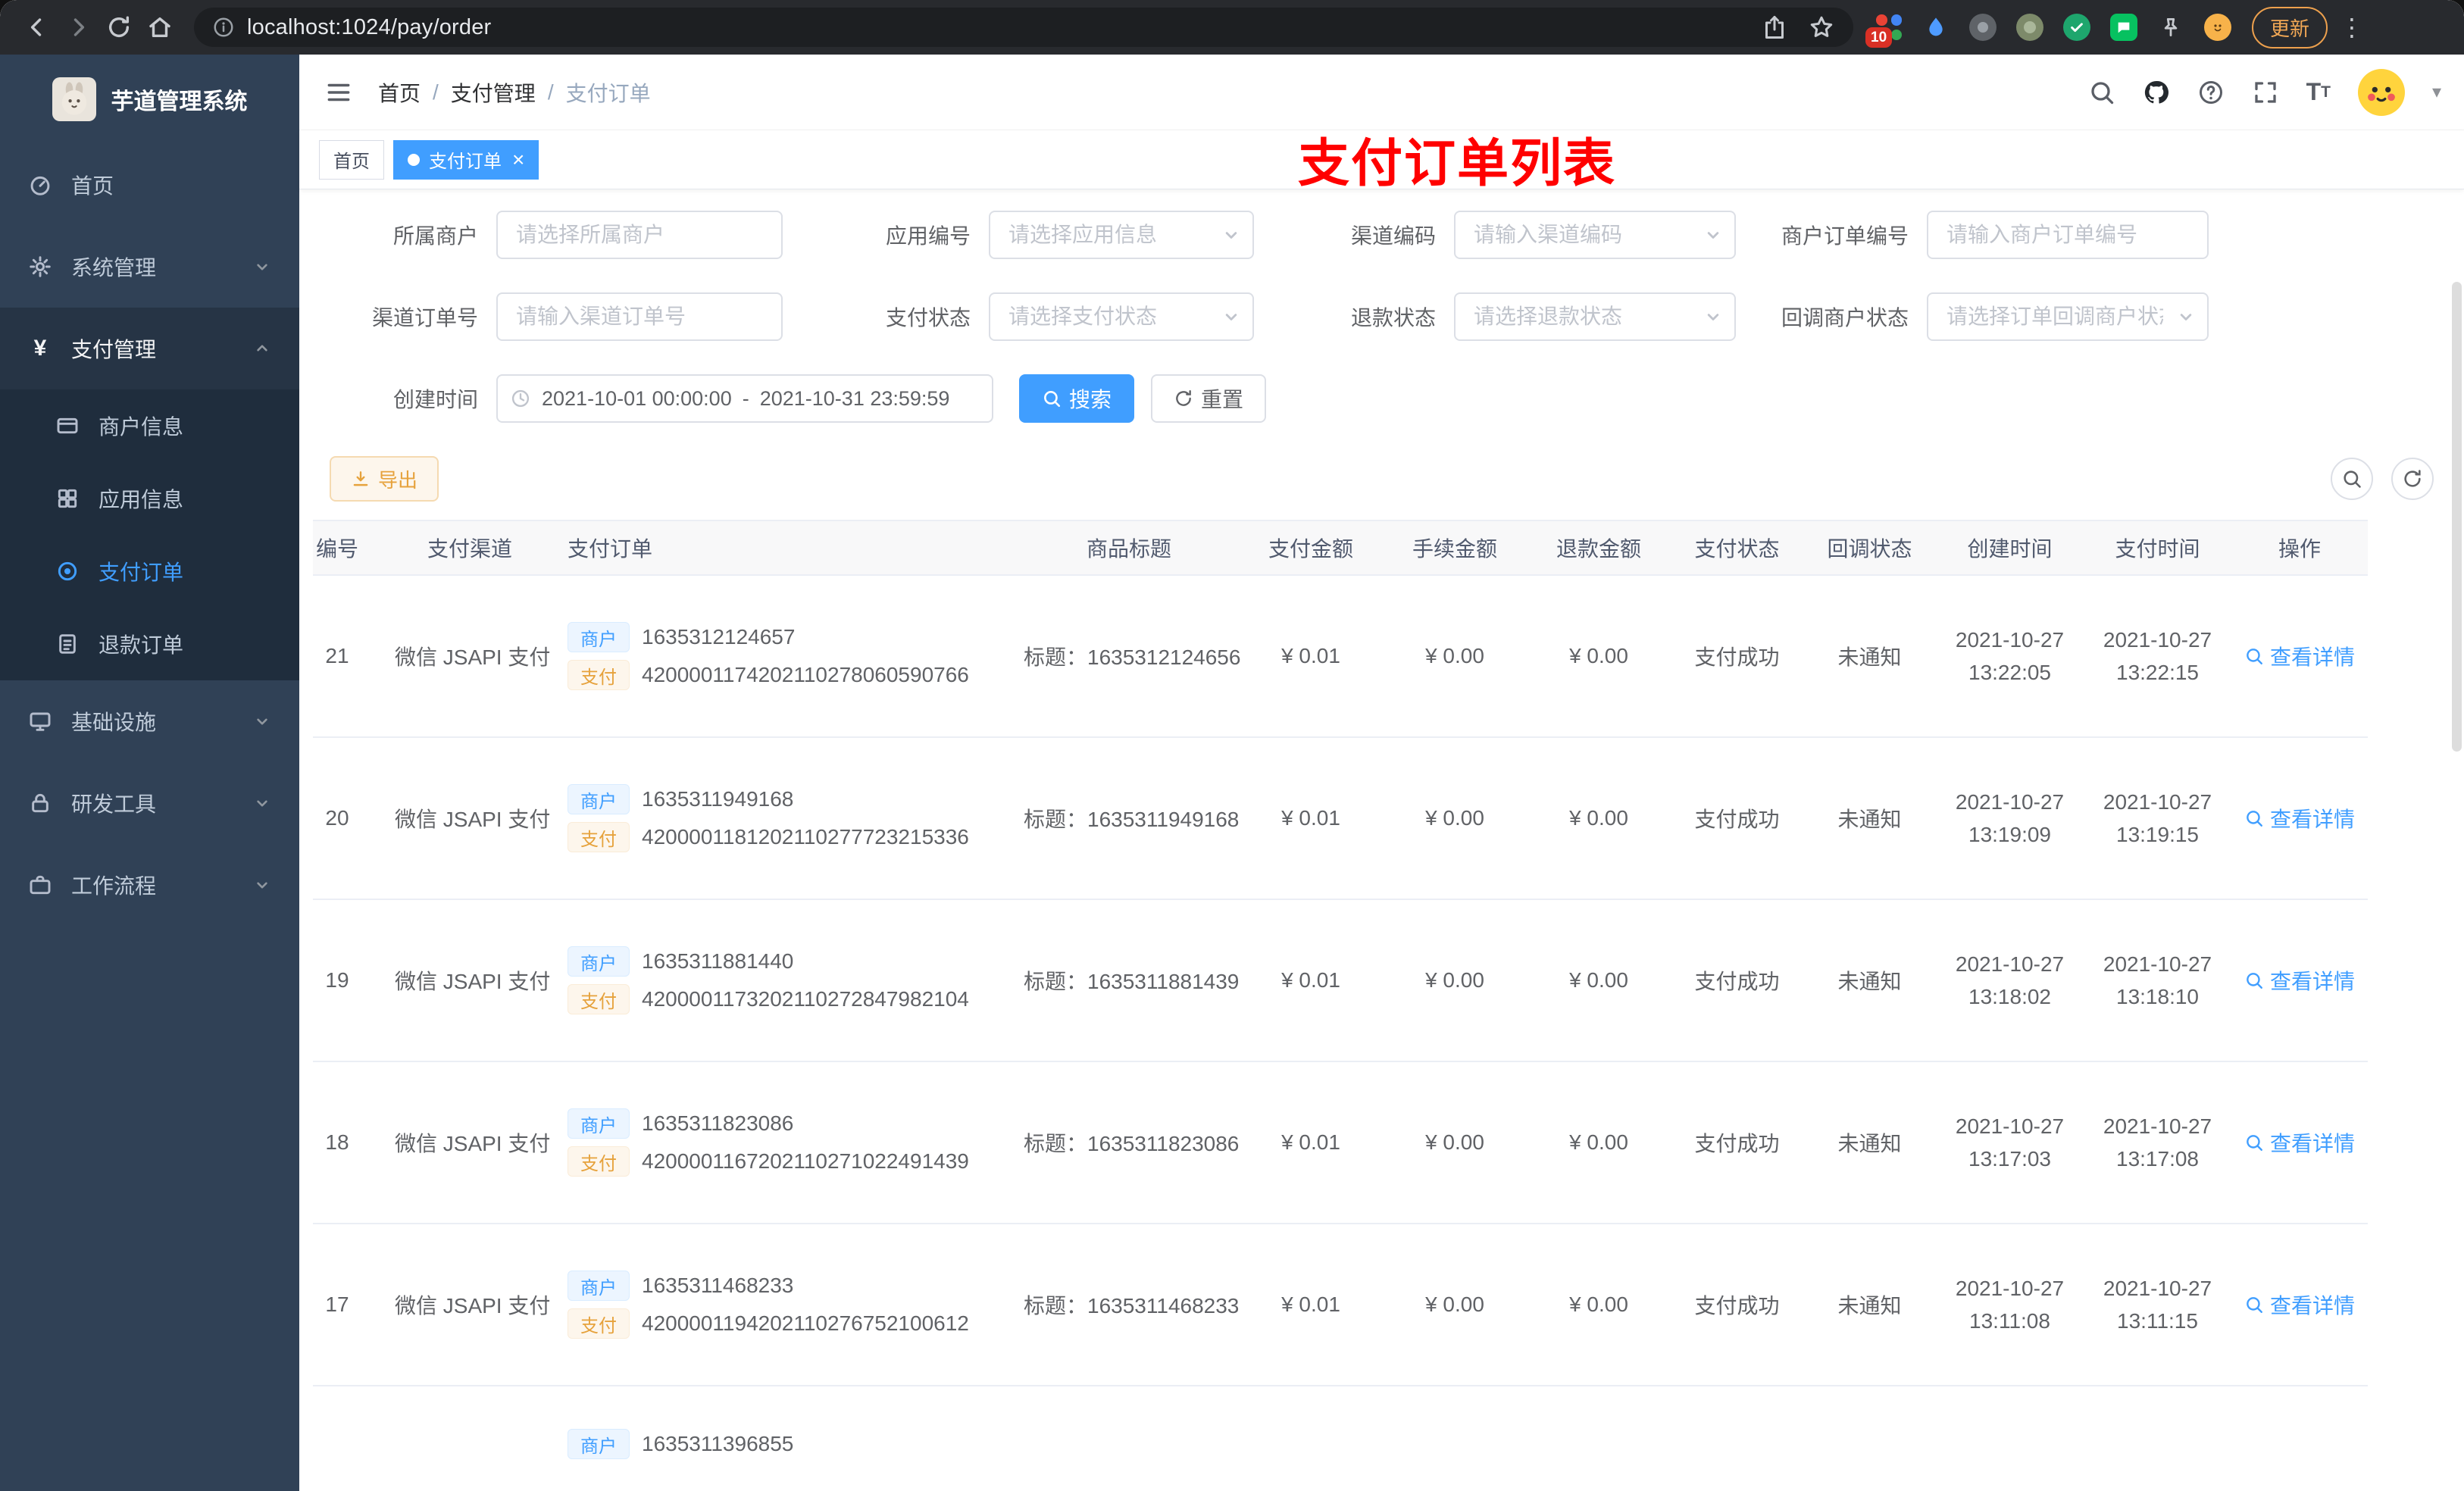 This screenshot has width=2464, height=1491. Describe the element at coordinates (78, 27) in the screenshot. I see `forward-button` at that location.